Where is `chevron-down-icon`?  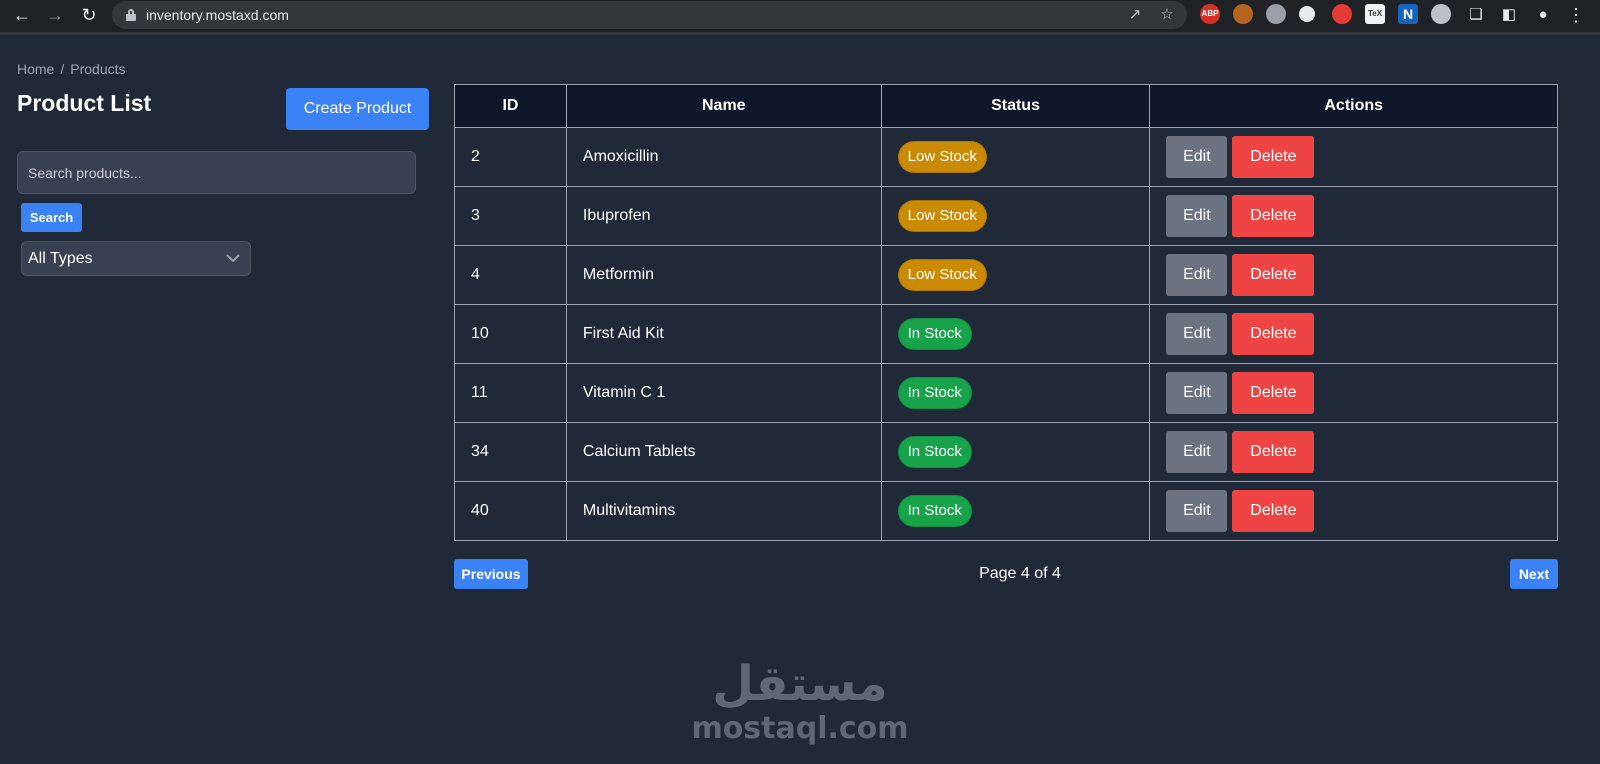
chevron-down-icon is located at coordinates (233, 258).